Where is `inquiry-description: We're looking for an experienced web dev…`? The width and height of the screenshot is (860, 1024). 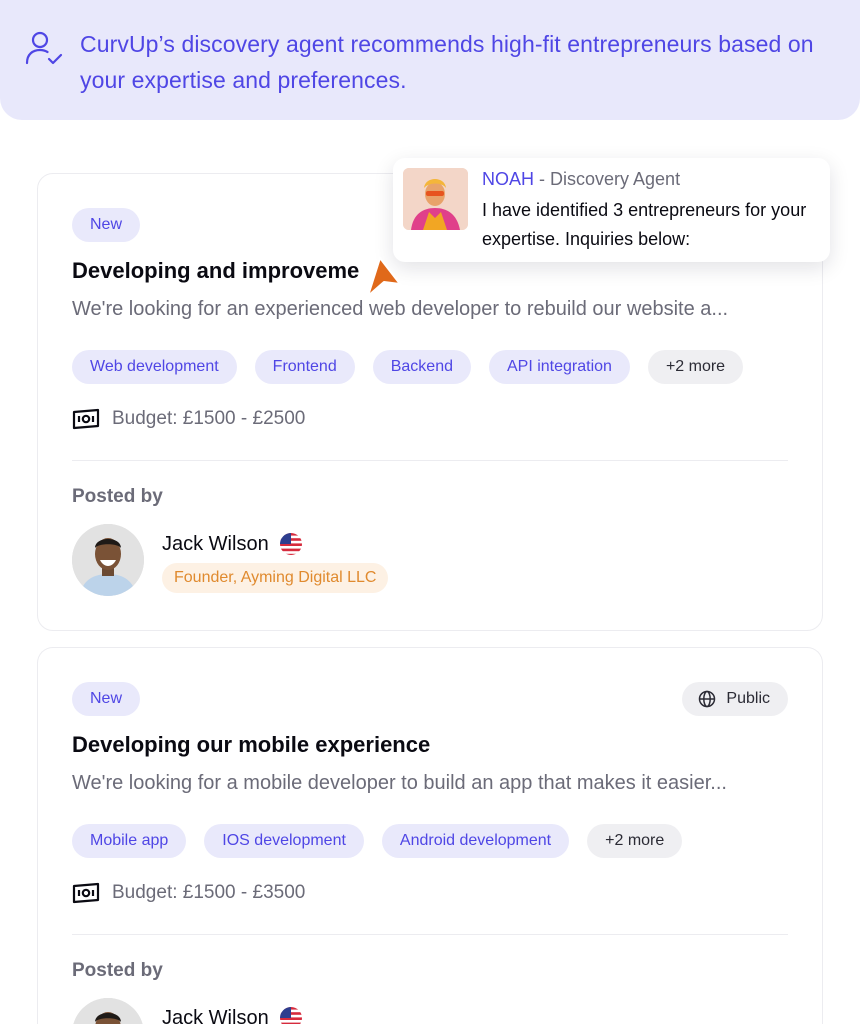 inquiry-description: We're looking for an experienced web dev… is located at coordinates (400, 309).